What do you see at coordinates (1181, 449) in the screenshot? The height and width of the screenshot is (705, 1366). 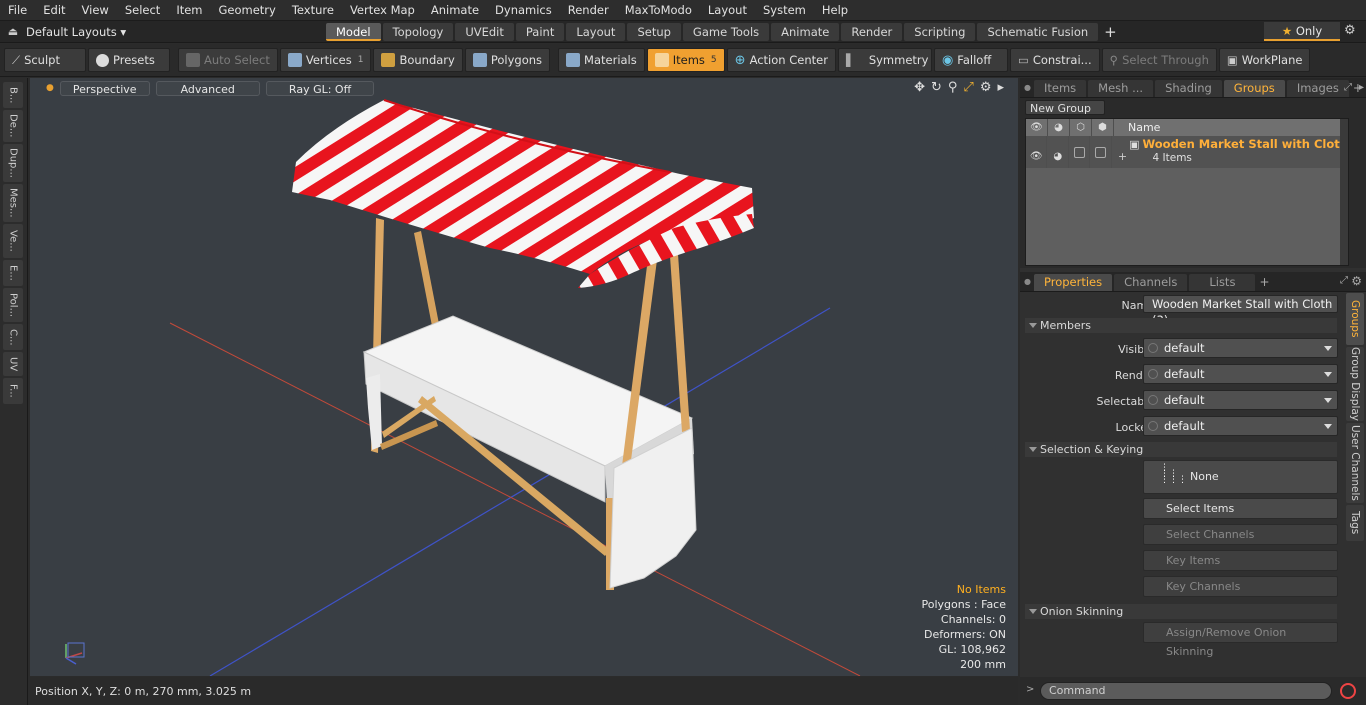 I see `selection-keying-section: Selection & Keying` at bounding box center [1181, 449].